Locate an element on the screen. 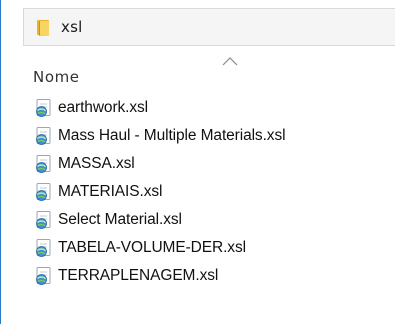 Image resolution: width=395 pixels, height=324 pixels. file-item: TABELA-VOLUME-DER.xsl is located at coordinates (159, 248).